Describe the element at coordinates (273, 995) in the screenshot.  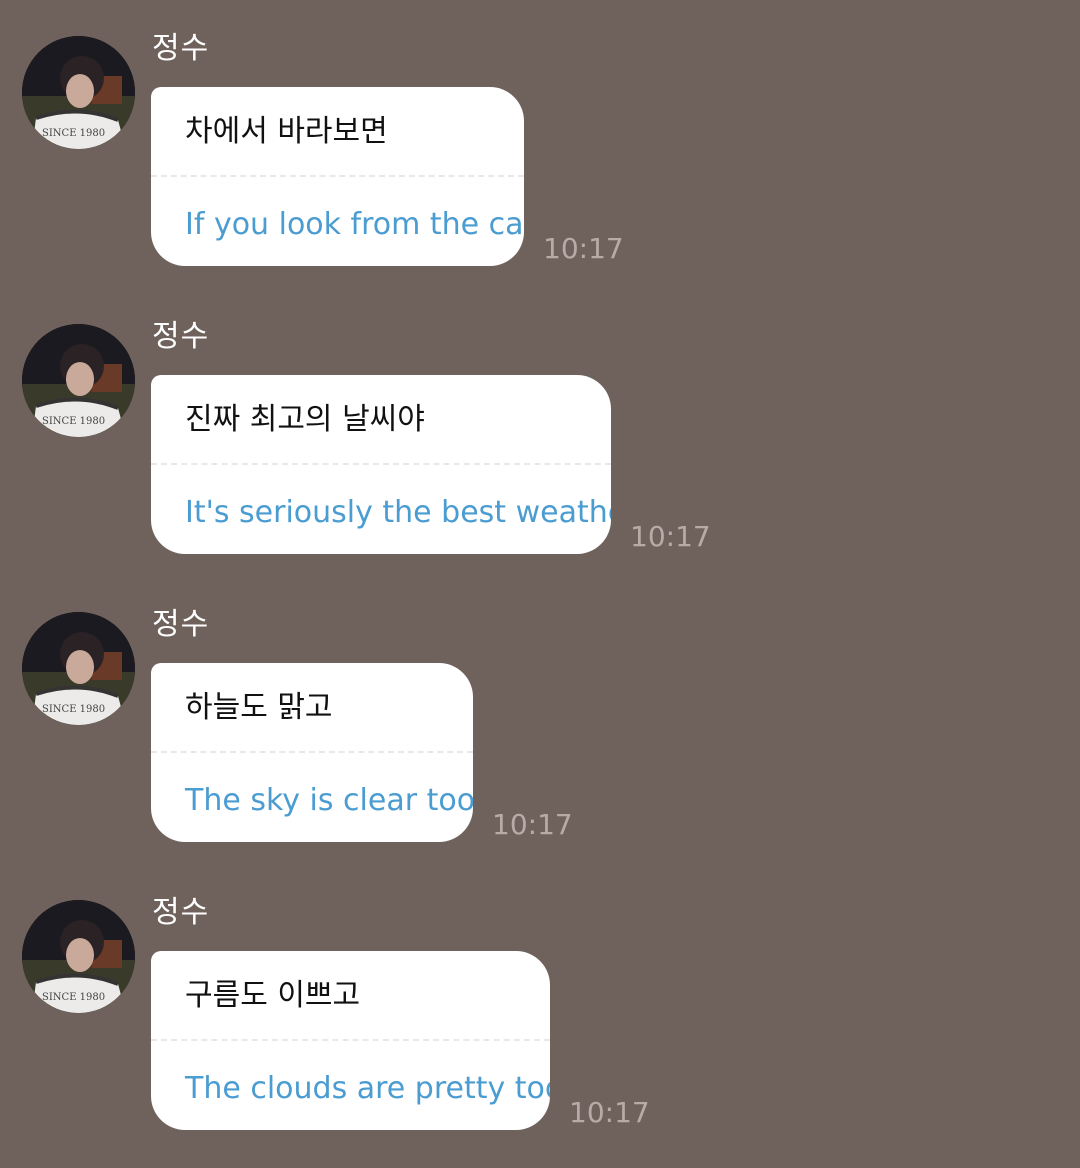
I see `original-text: 구름도 이쁘고` at that location.